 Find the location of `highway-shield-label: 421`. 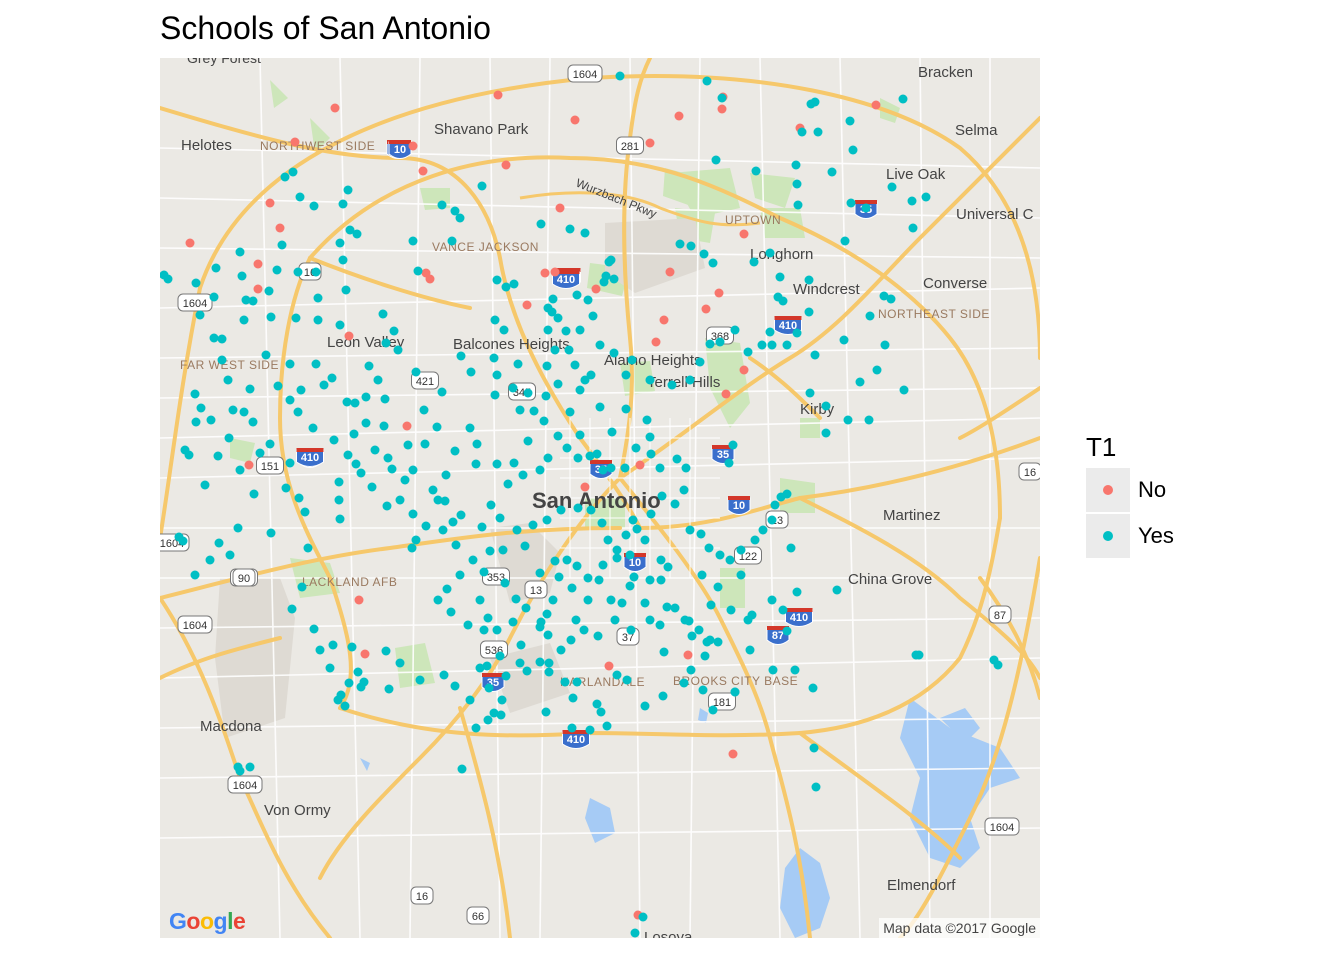

highway-shield-label: 421 is located at coordinates (425, 382).